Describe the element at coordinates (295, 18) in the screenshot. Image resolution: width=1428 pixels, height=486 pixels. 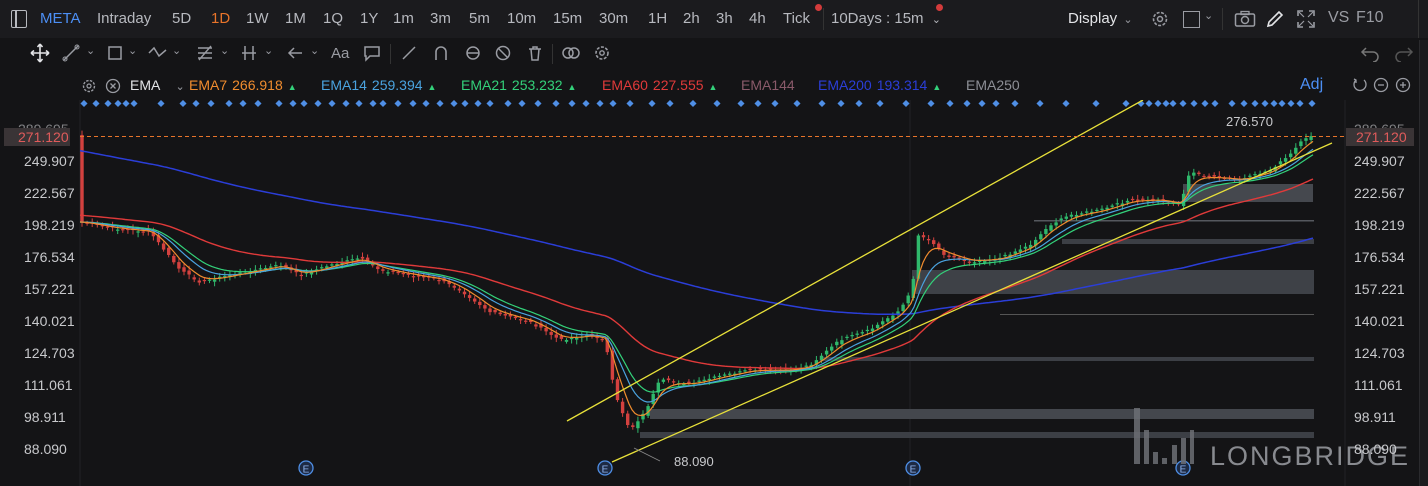
I see `tab-timeframe-1m: 1M` at that location.